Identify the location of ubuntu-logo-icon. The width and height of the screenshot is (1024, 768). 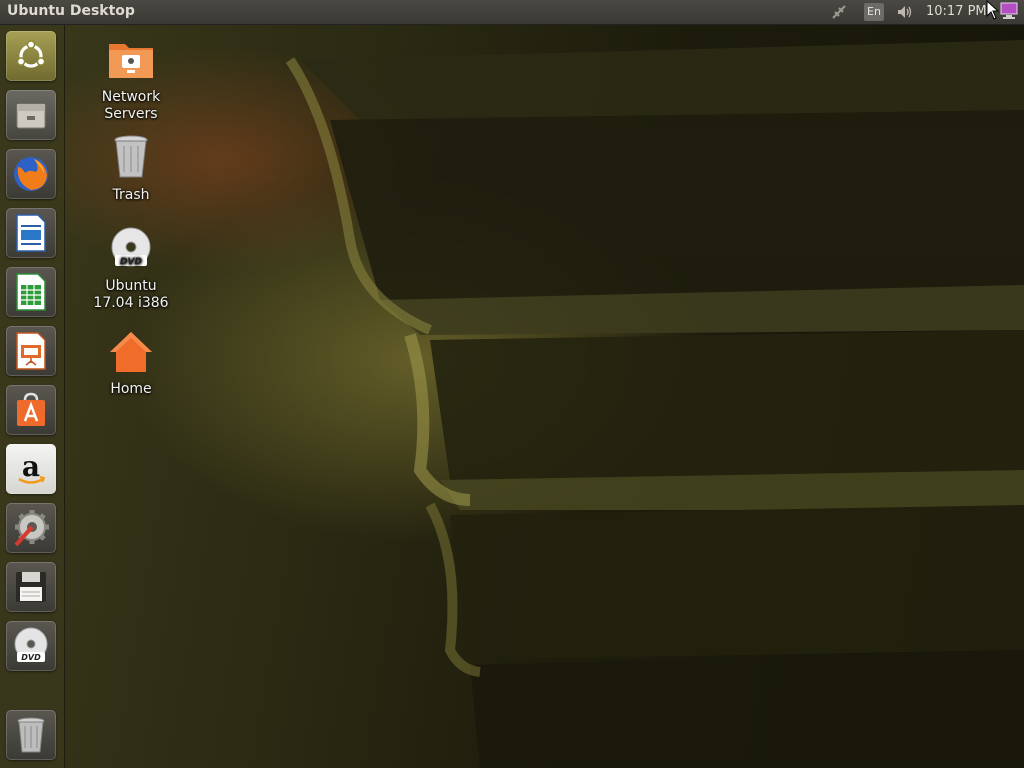
(31, 56).